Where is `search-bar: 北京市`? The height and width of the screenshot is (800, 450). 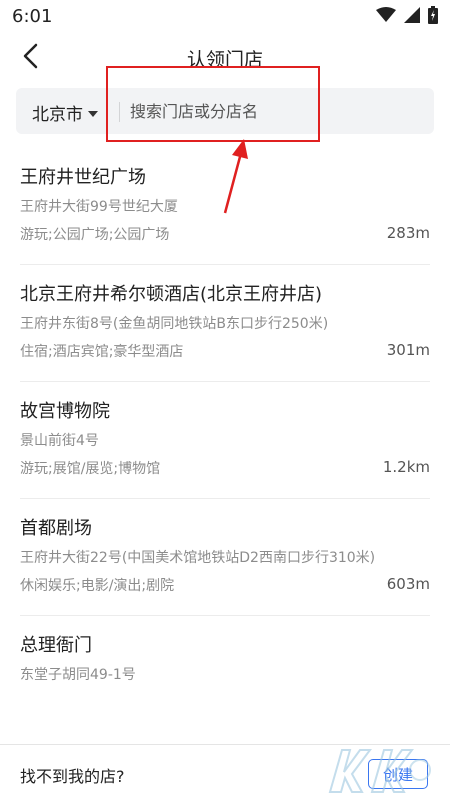
search-bar: 北京市 is located at coordinates (225, 111).